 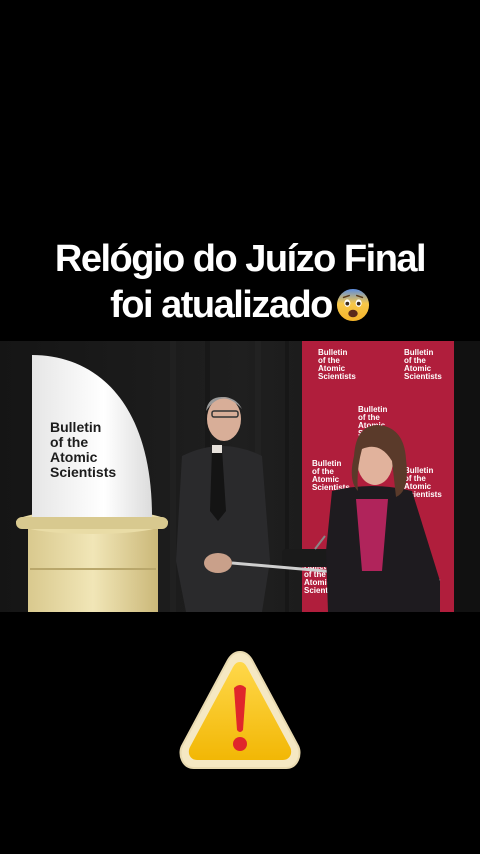 I want to click on caption-line-1: Relógio do Juízo Final, so click(x=240, y=259).